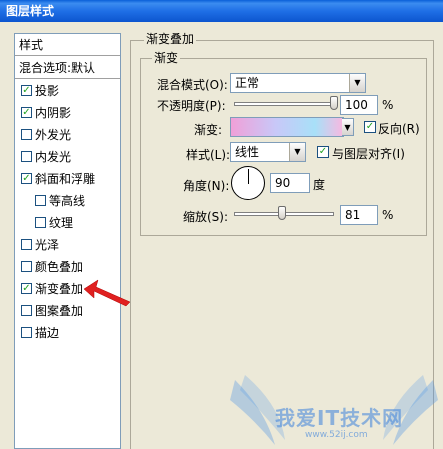  Describe the element at coordinates (67, 45) in the screenshot. I see `styles-header: 样式` at that location.